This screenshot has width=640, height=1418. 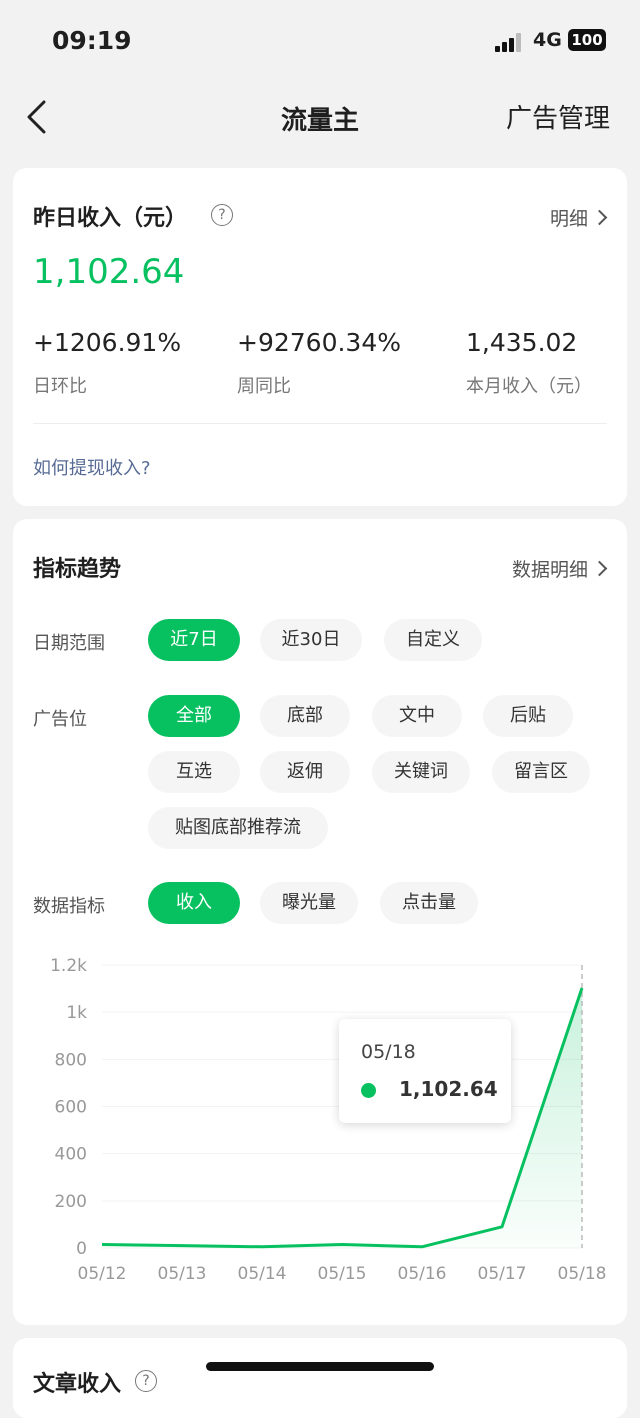 I want to click on income-detail-label: 明细, so click(x=568, y=219).